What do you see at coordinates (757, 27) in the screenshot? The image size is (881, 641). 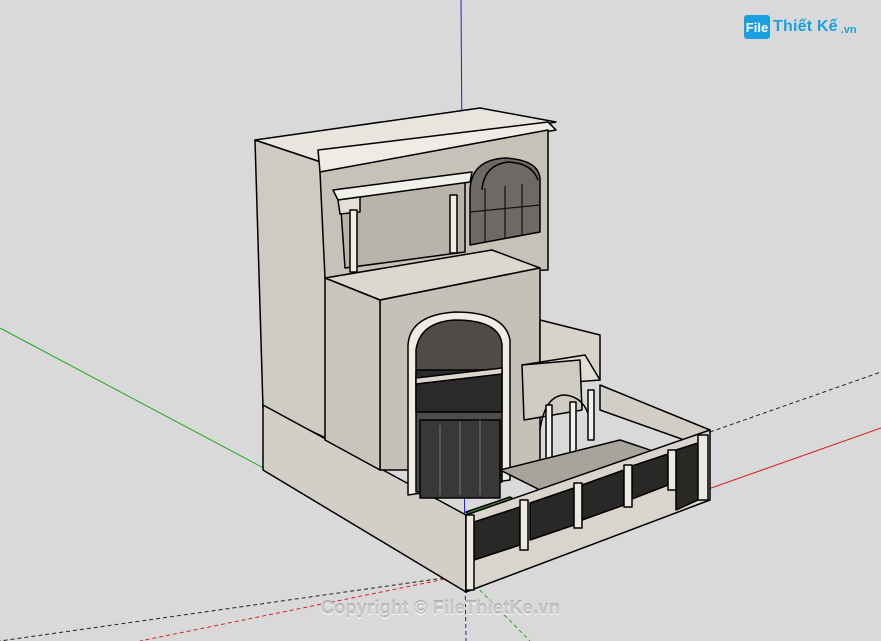 I see `logo-mark: File` at bounding box center [757, 27].